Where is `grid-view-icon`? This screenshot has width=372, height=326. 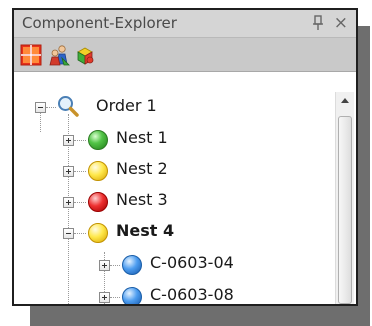
grid-view-icon is located at coordinates (31, 55).